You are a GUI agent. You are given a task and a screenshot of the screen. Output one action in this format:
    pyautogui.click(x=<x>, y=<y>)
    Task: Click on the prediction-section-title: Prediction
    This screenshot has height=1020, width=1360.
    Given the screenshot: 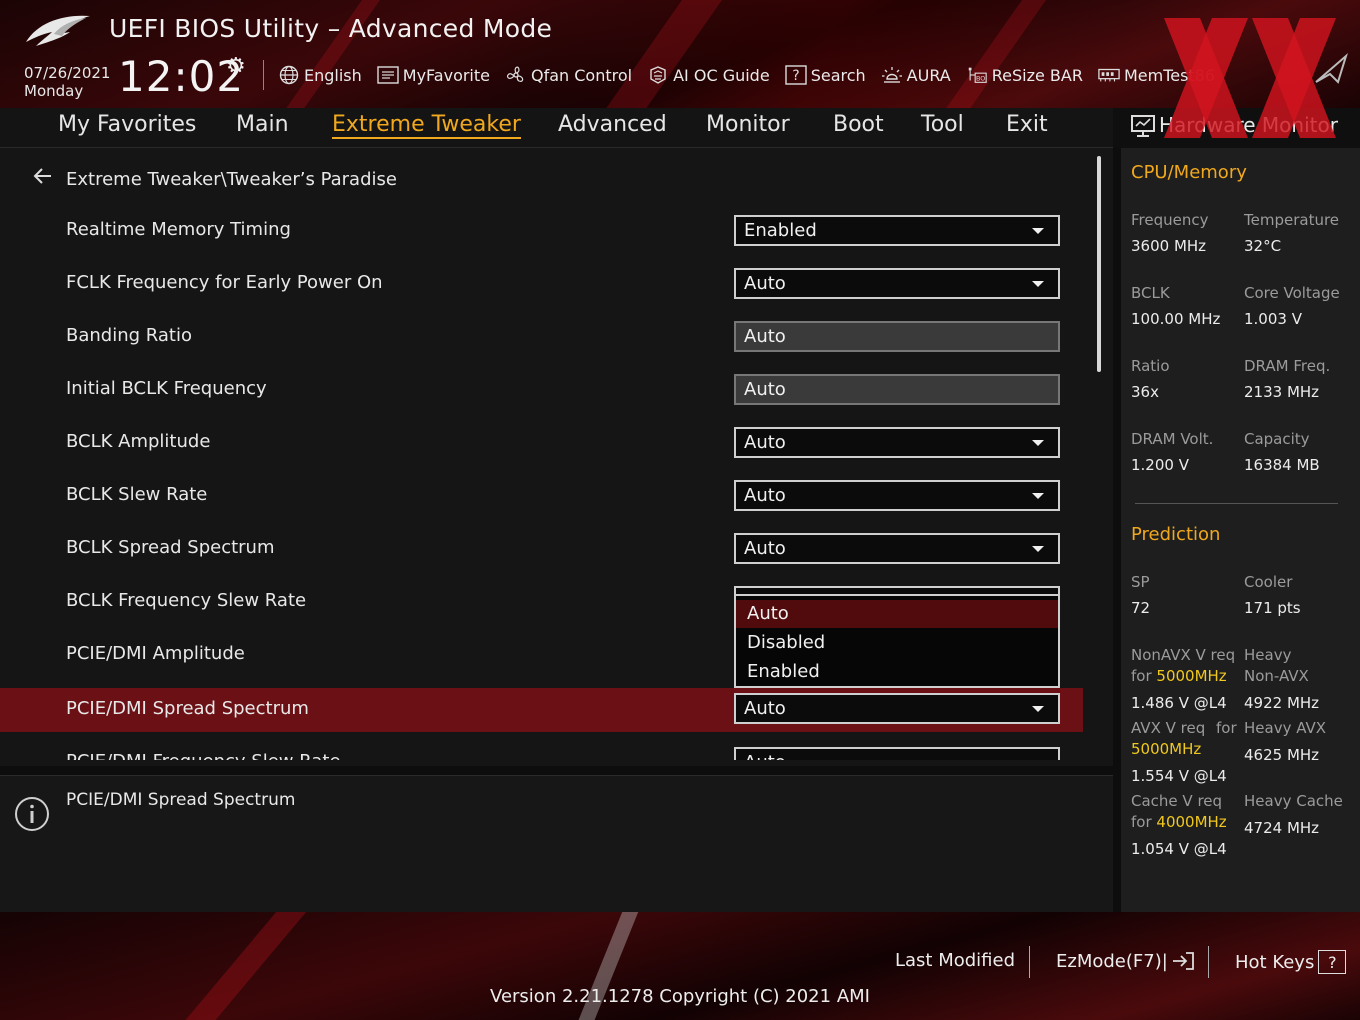 What is the action you would take?
    pyautogui.click(x=1176, y=534)
    